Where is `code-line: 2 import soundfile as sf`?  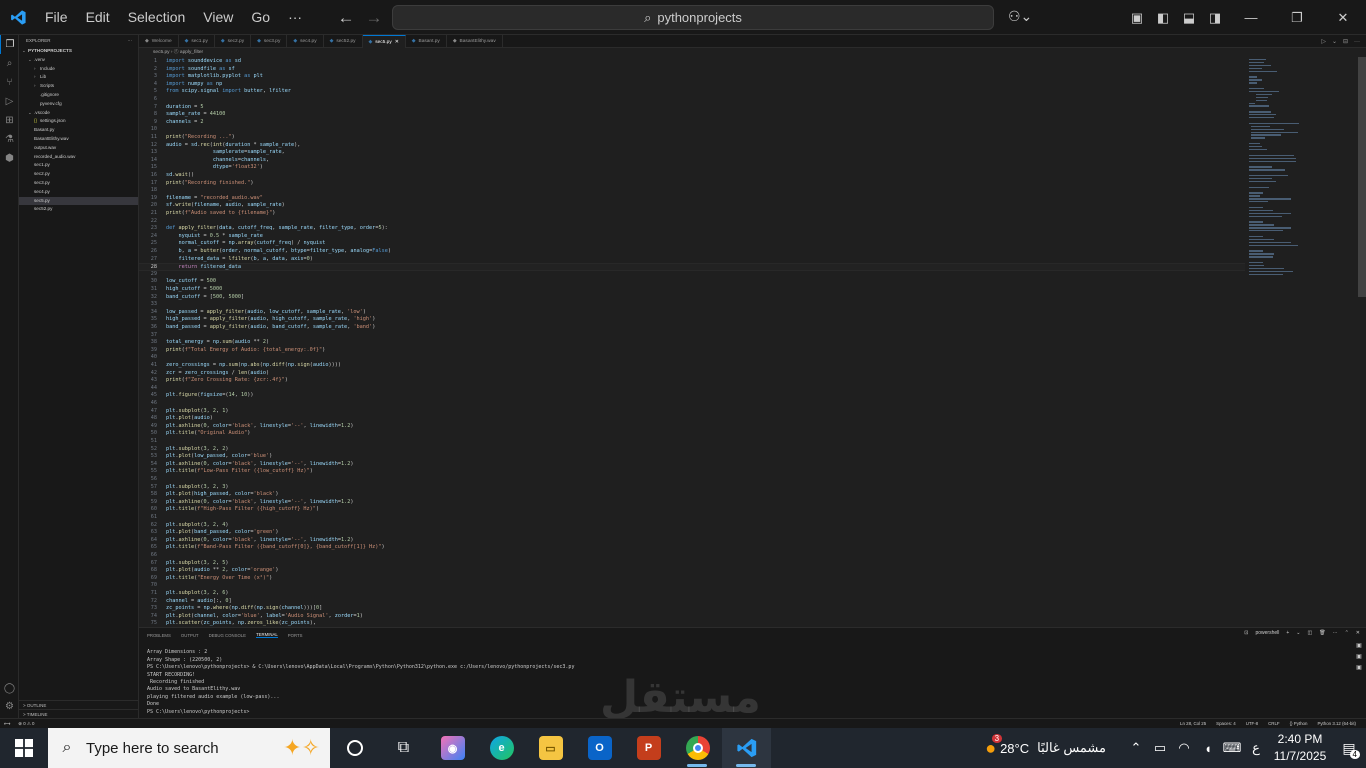 code-line: 2 import soundfile as sf is located at coordinates (692, 70).